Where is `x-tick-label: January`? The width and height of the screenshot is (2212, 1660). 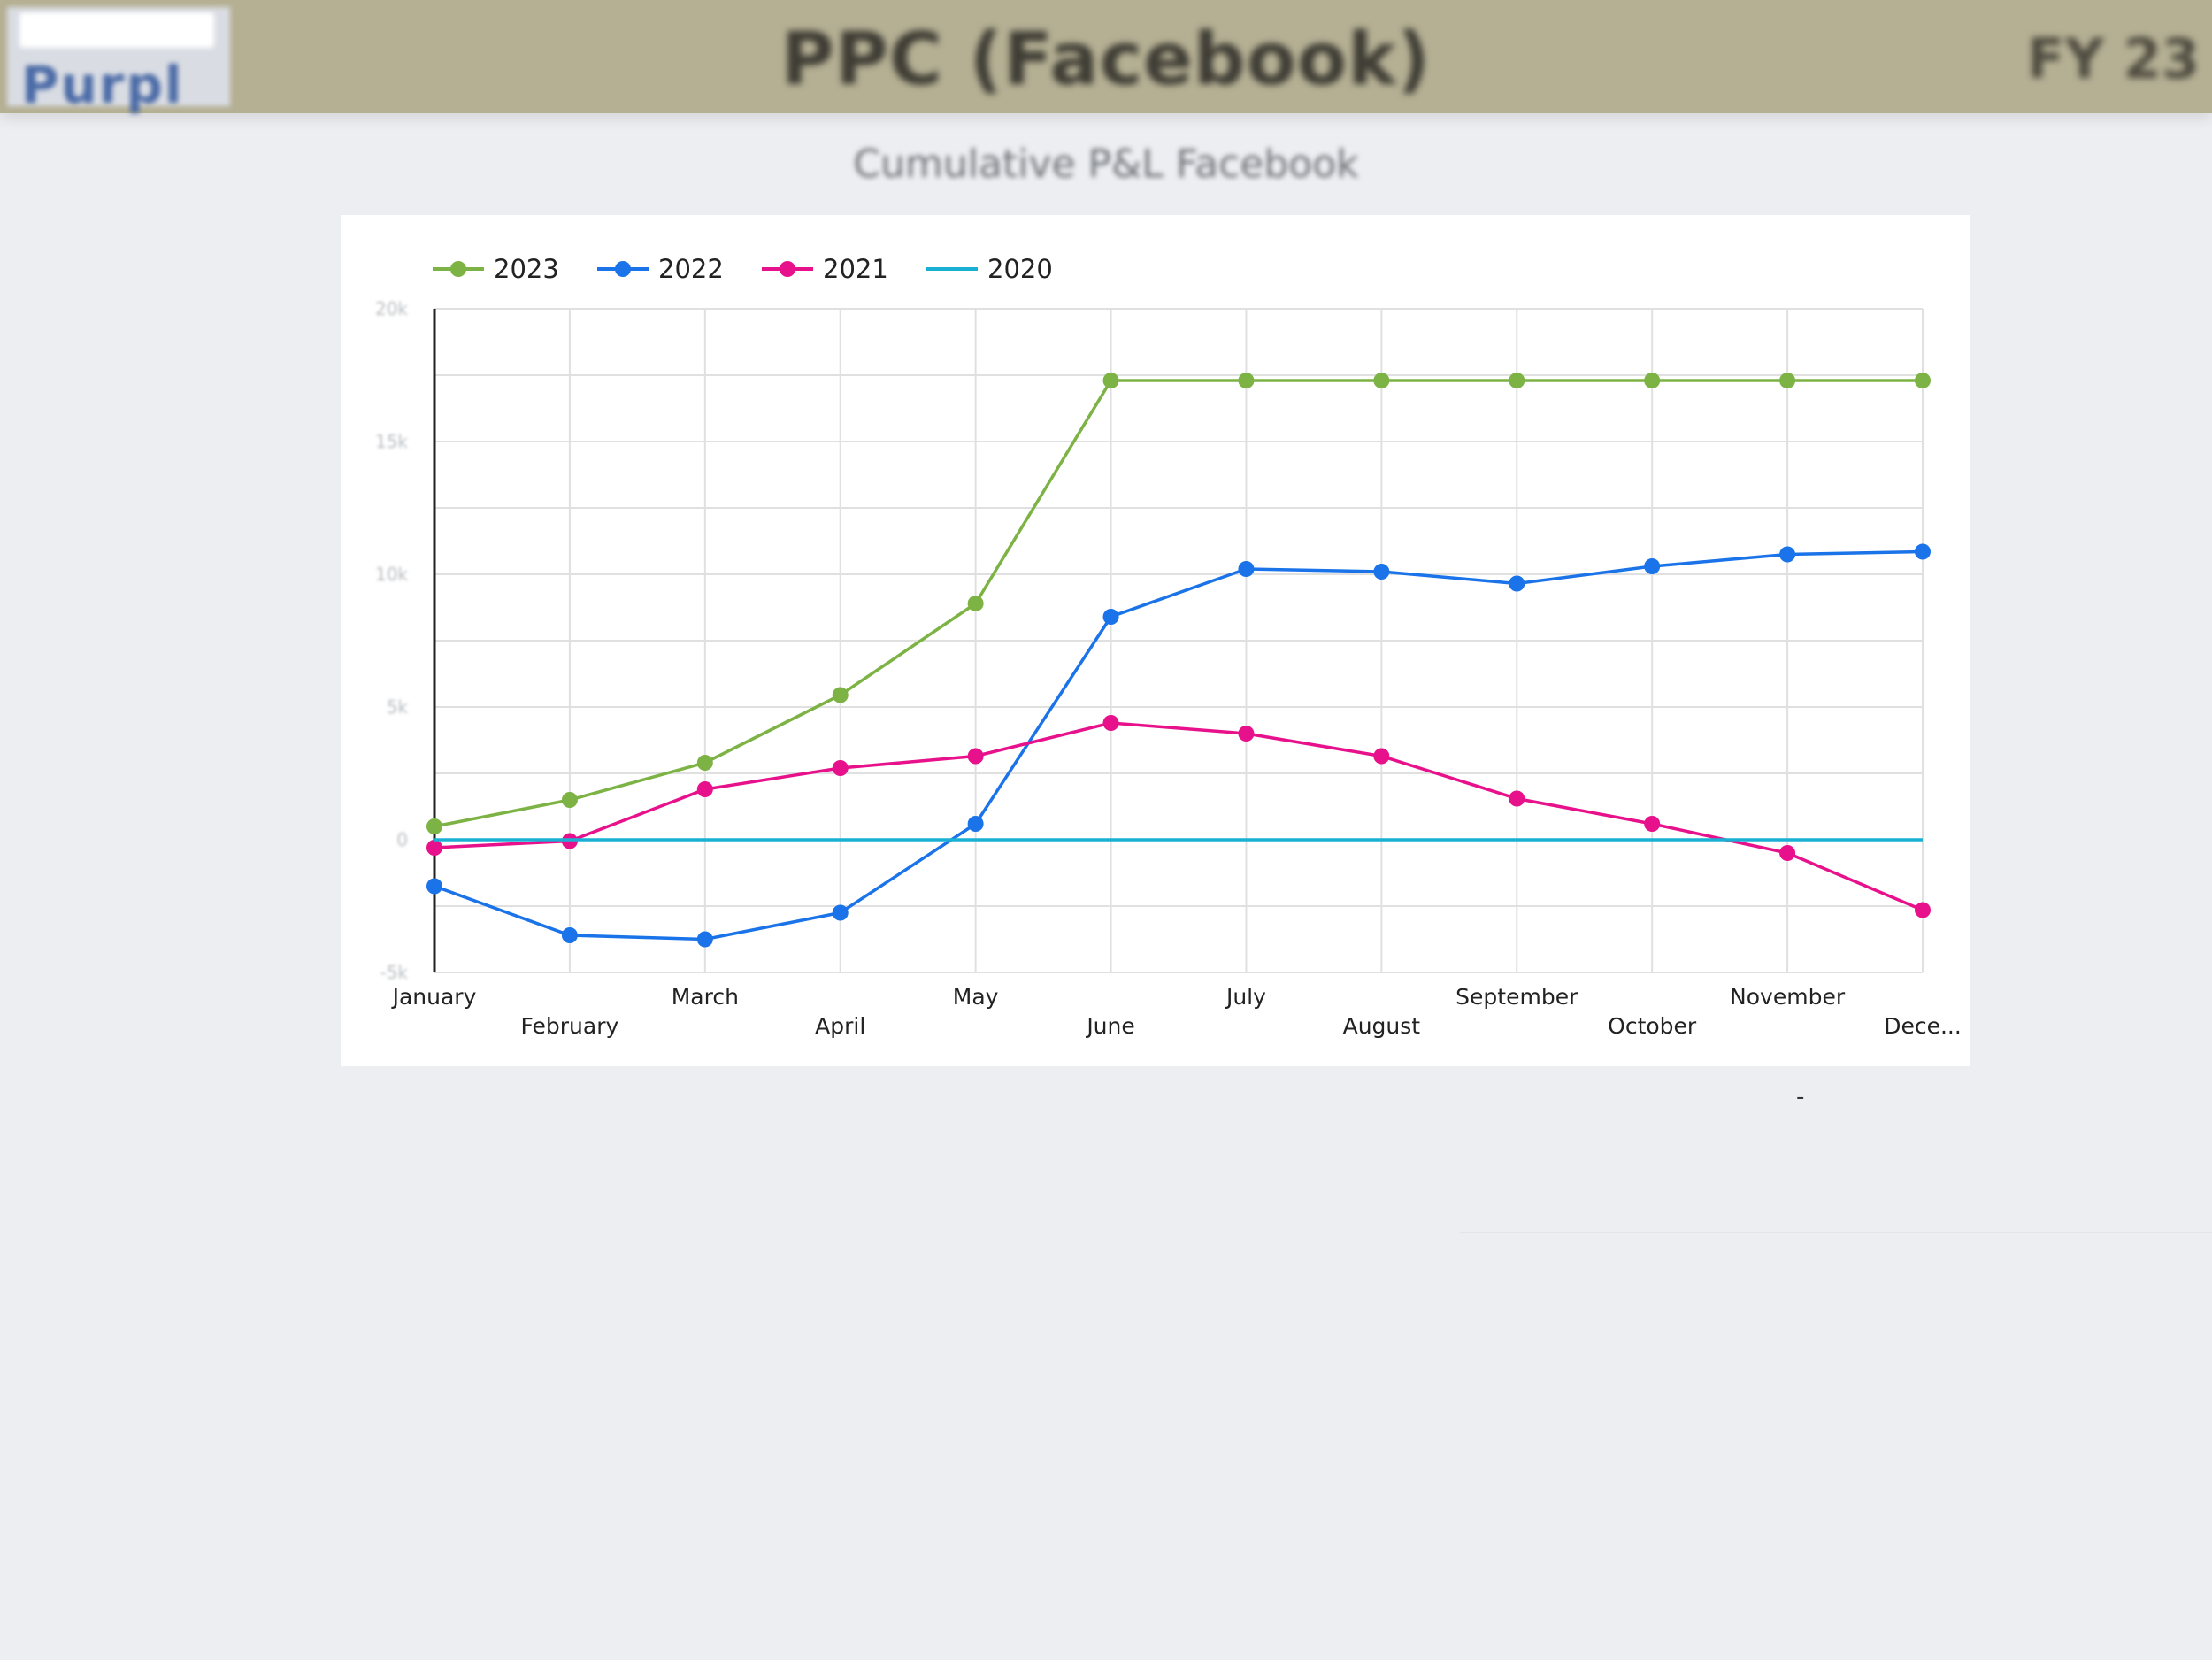
x-tick-label: January is located at coordinates (434, 997).